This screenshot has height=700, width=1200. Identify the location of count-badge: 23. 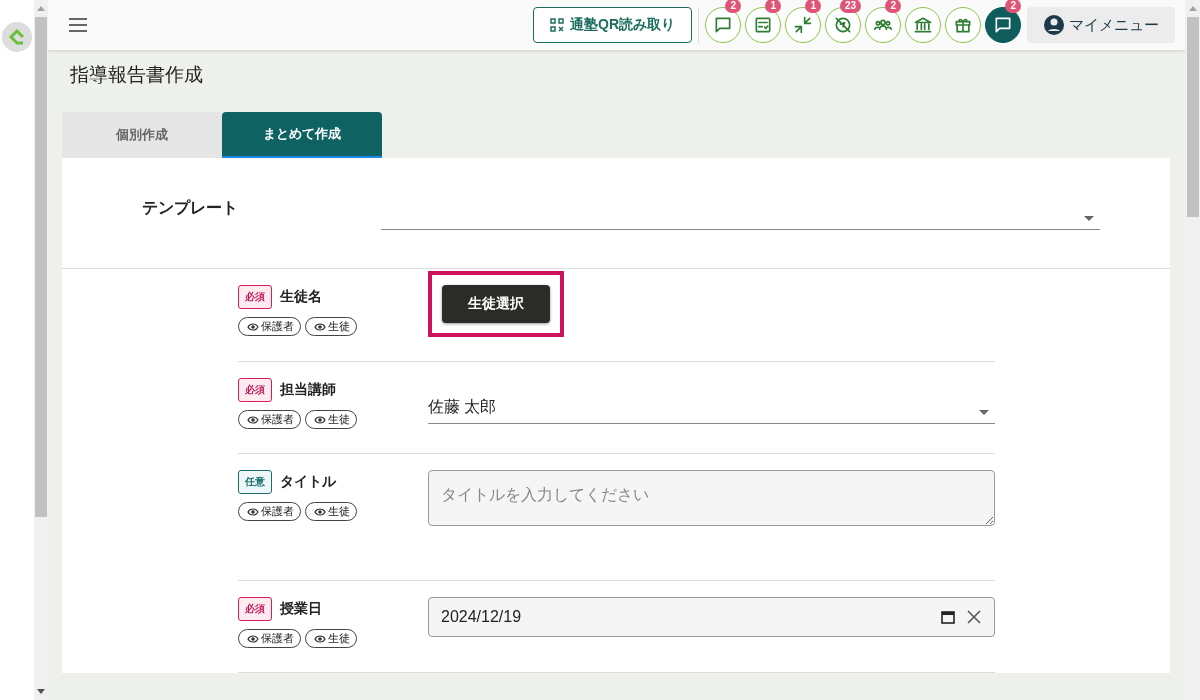
(850, 6).